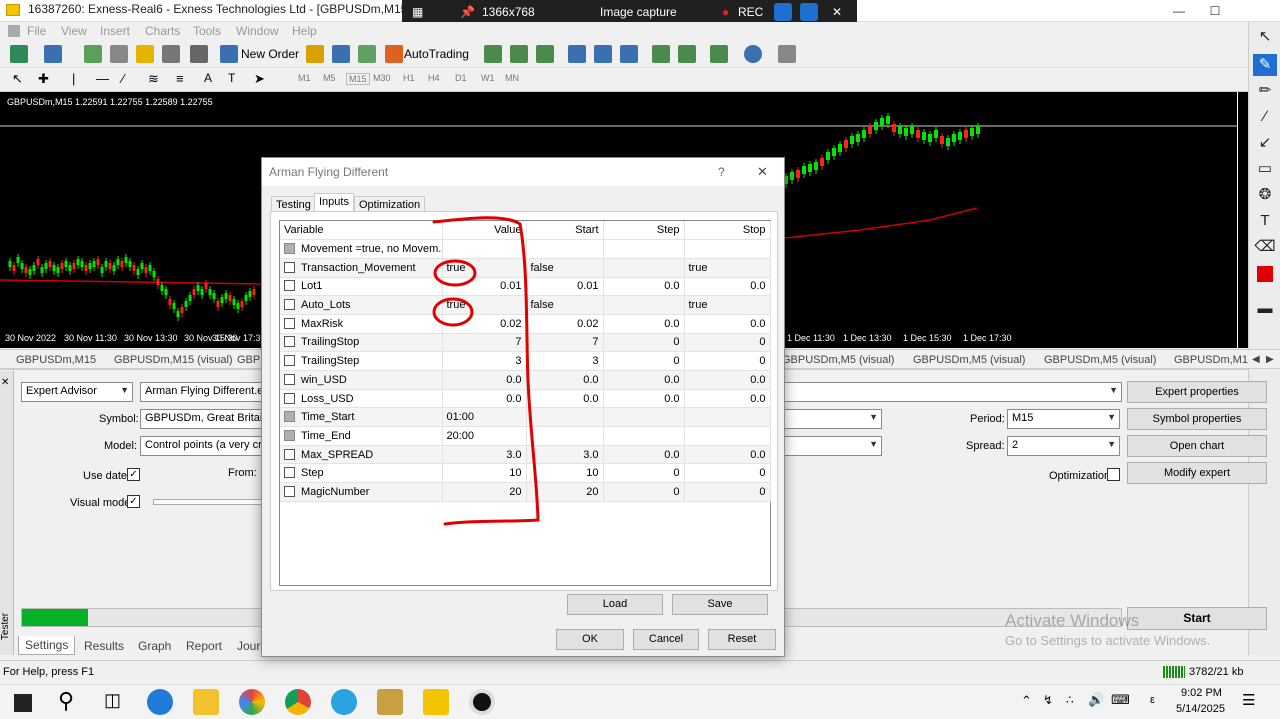 The height and width of the screenshot is (719, 1280). Describe the element at coordinates (644, 231) in the screenshot. I see `column-step: Step` at that location.